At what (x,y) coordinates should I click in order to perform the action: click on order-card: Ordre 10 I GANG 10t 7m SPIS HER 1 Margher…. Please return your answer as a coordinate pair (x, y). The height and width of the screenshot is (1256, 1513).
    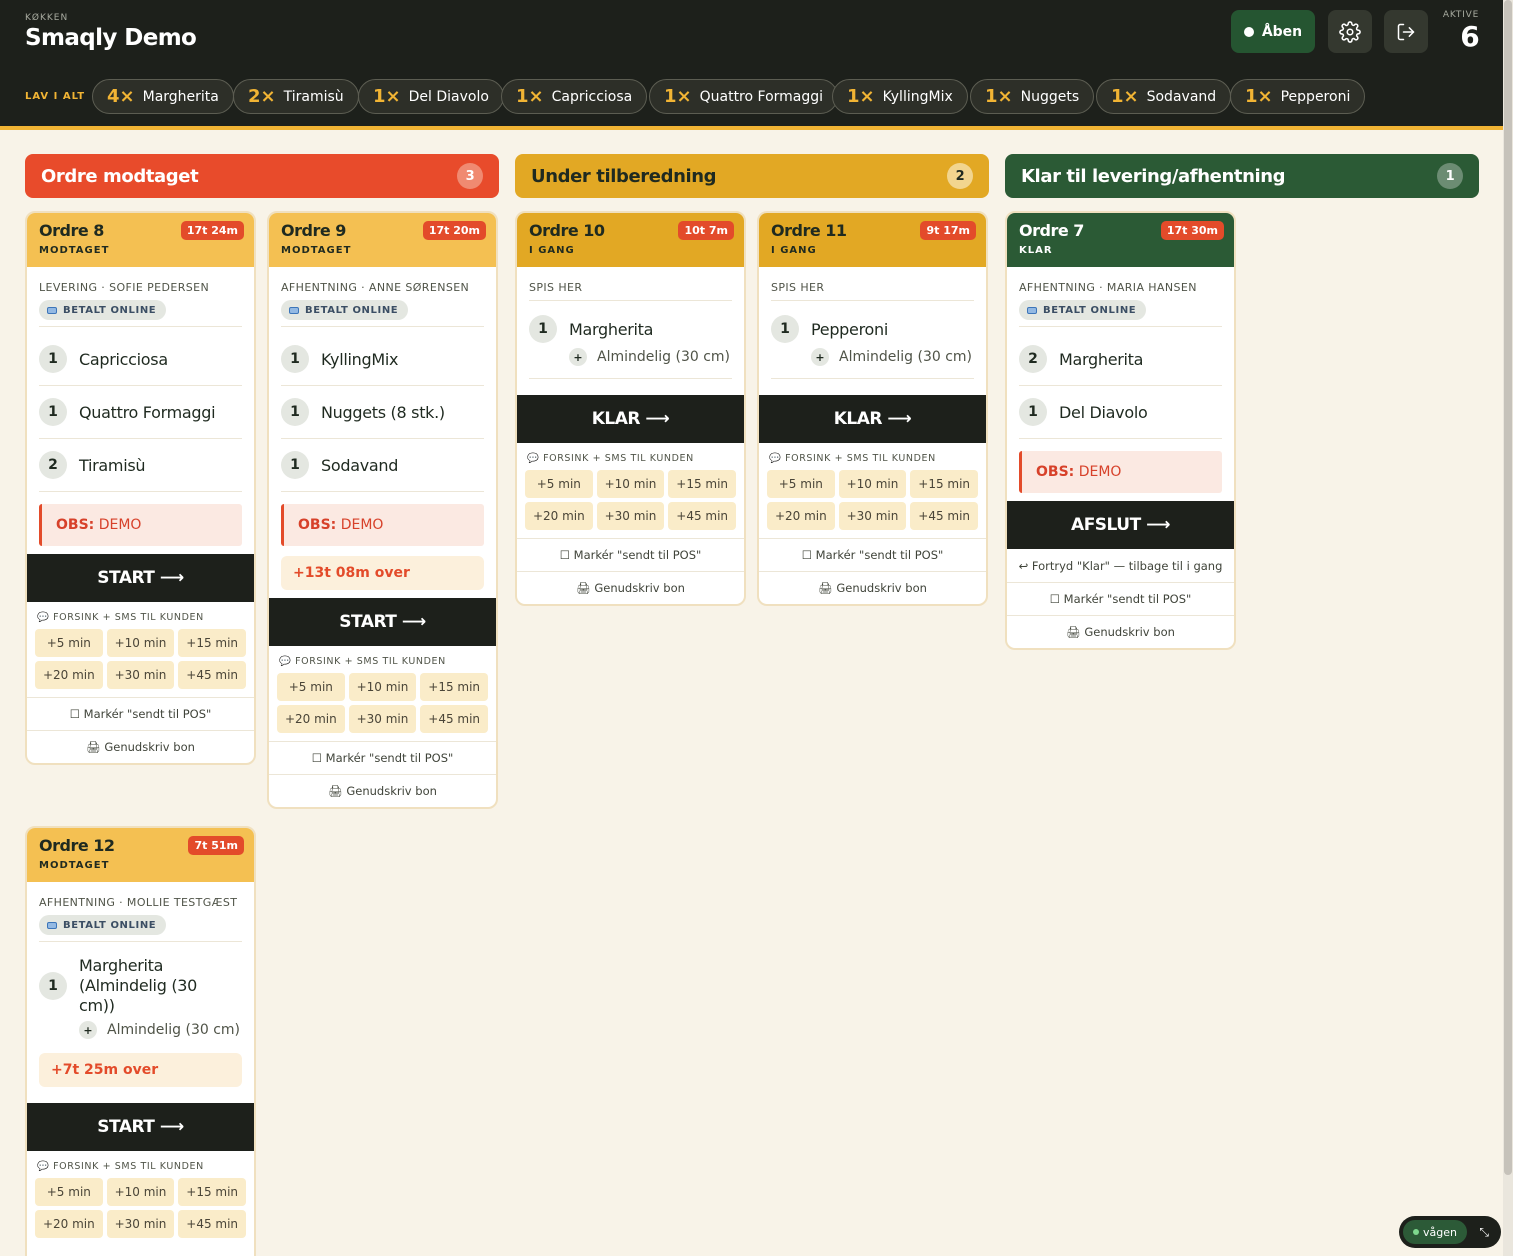
    Looking at the image, I should click on (630, 408).